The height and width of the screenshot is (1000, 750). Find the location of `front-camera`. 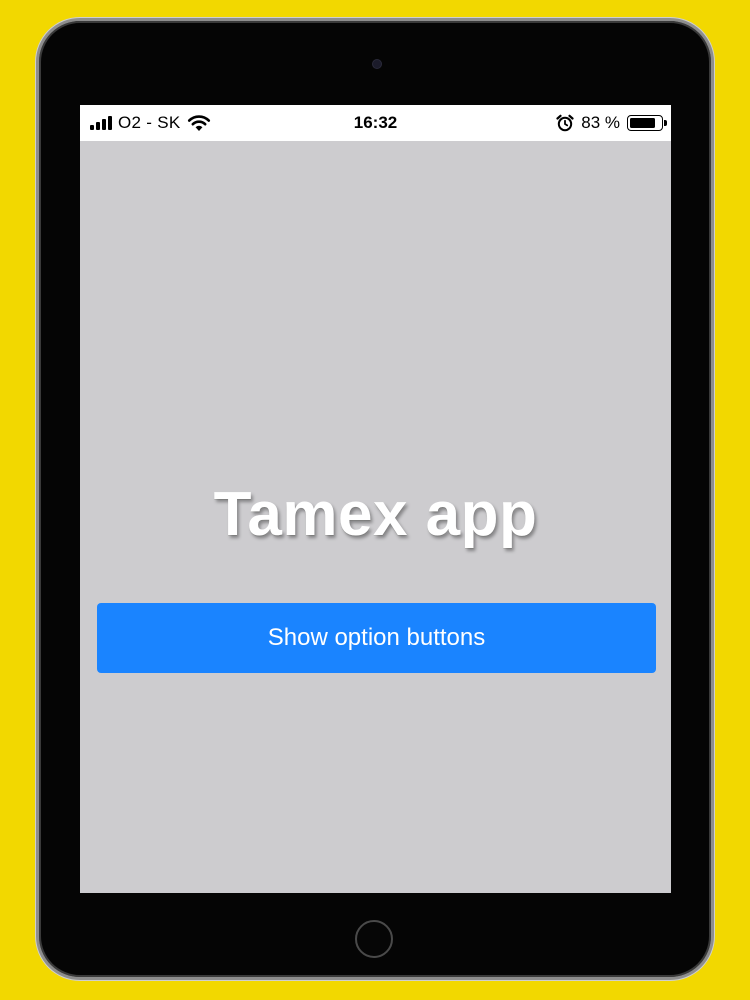

front-camera is located at coordinates (377, 64).